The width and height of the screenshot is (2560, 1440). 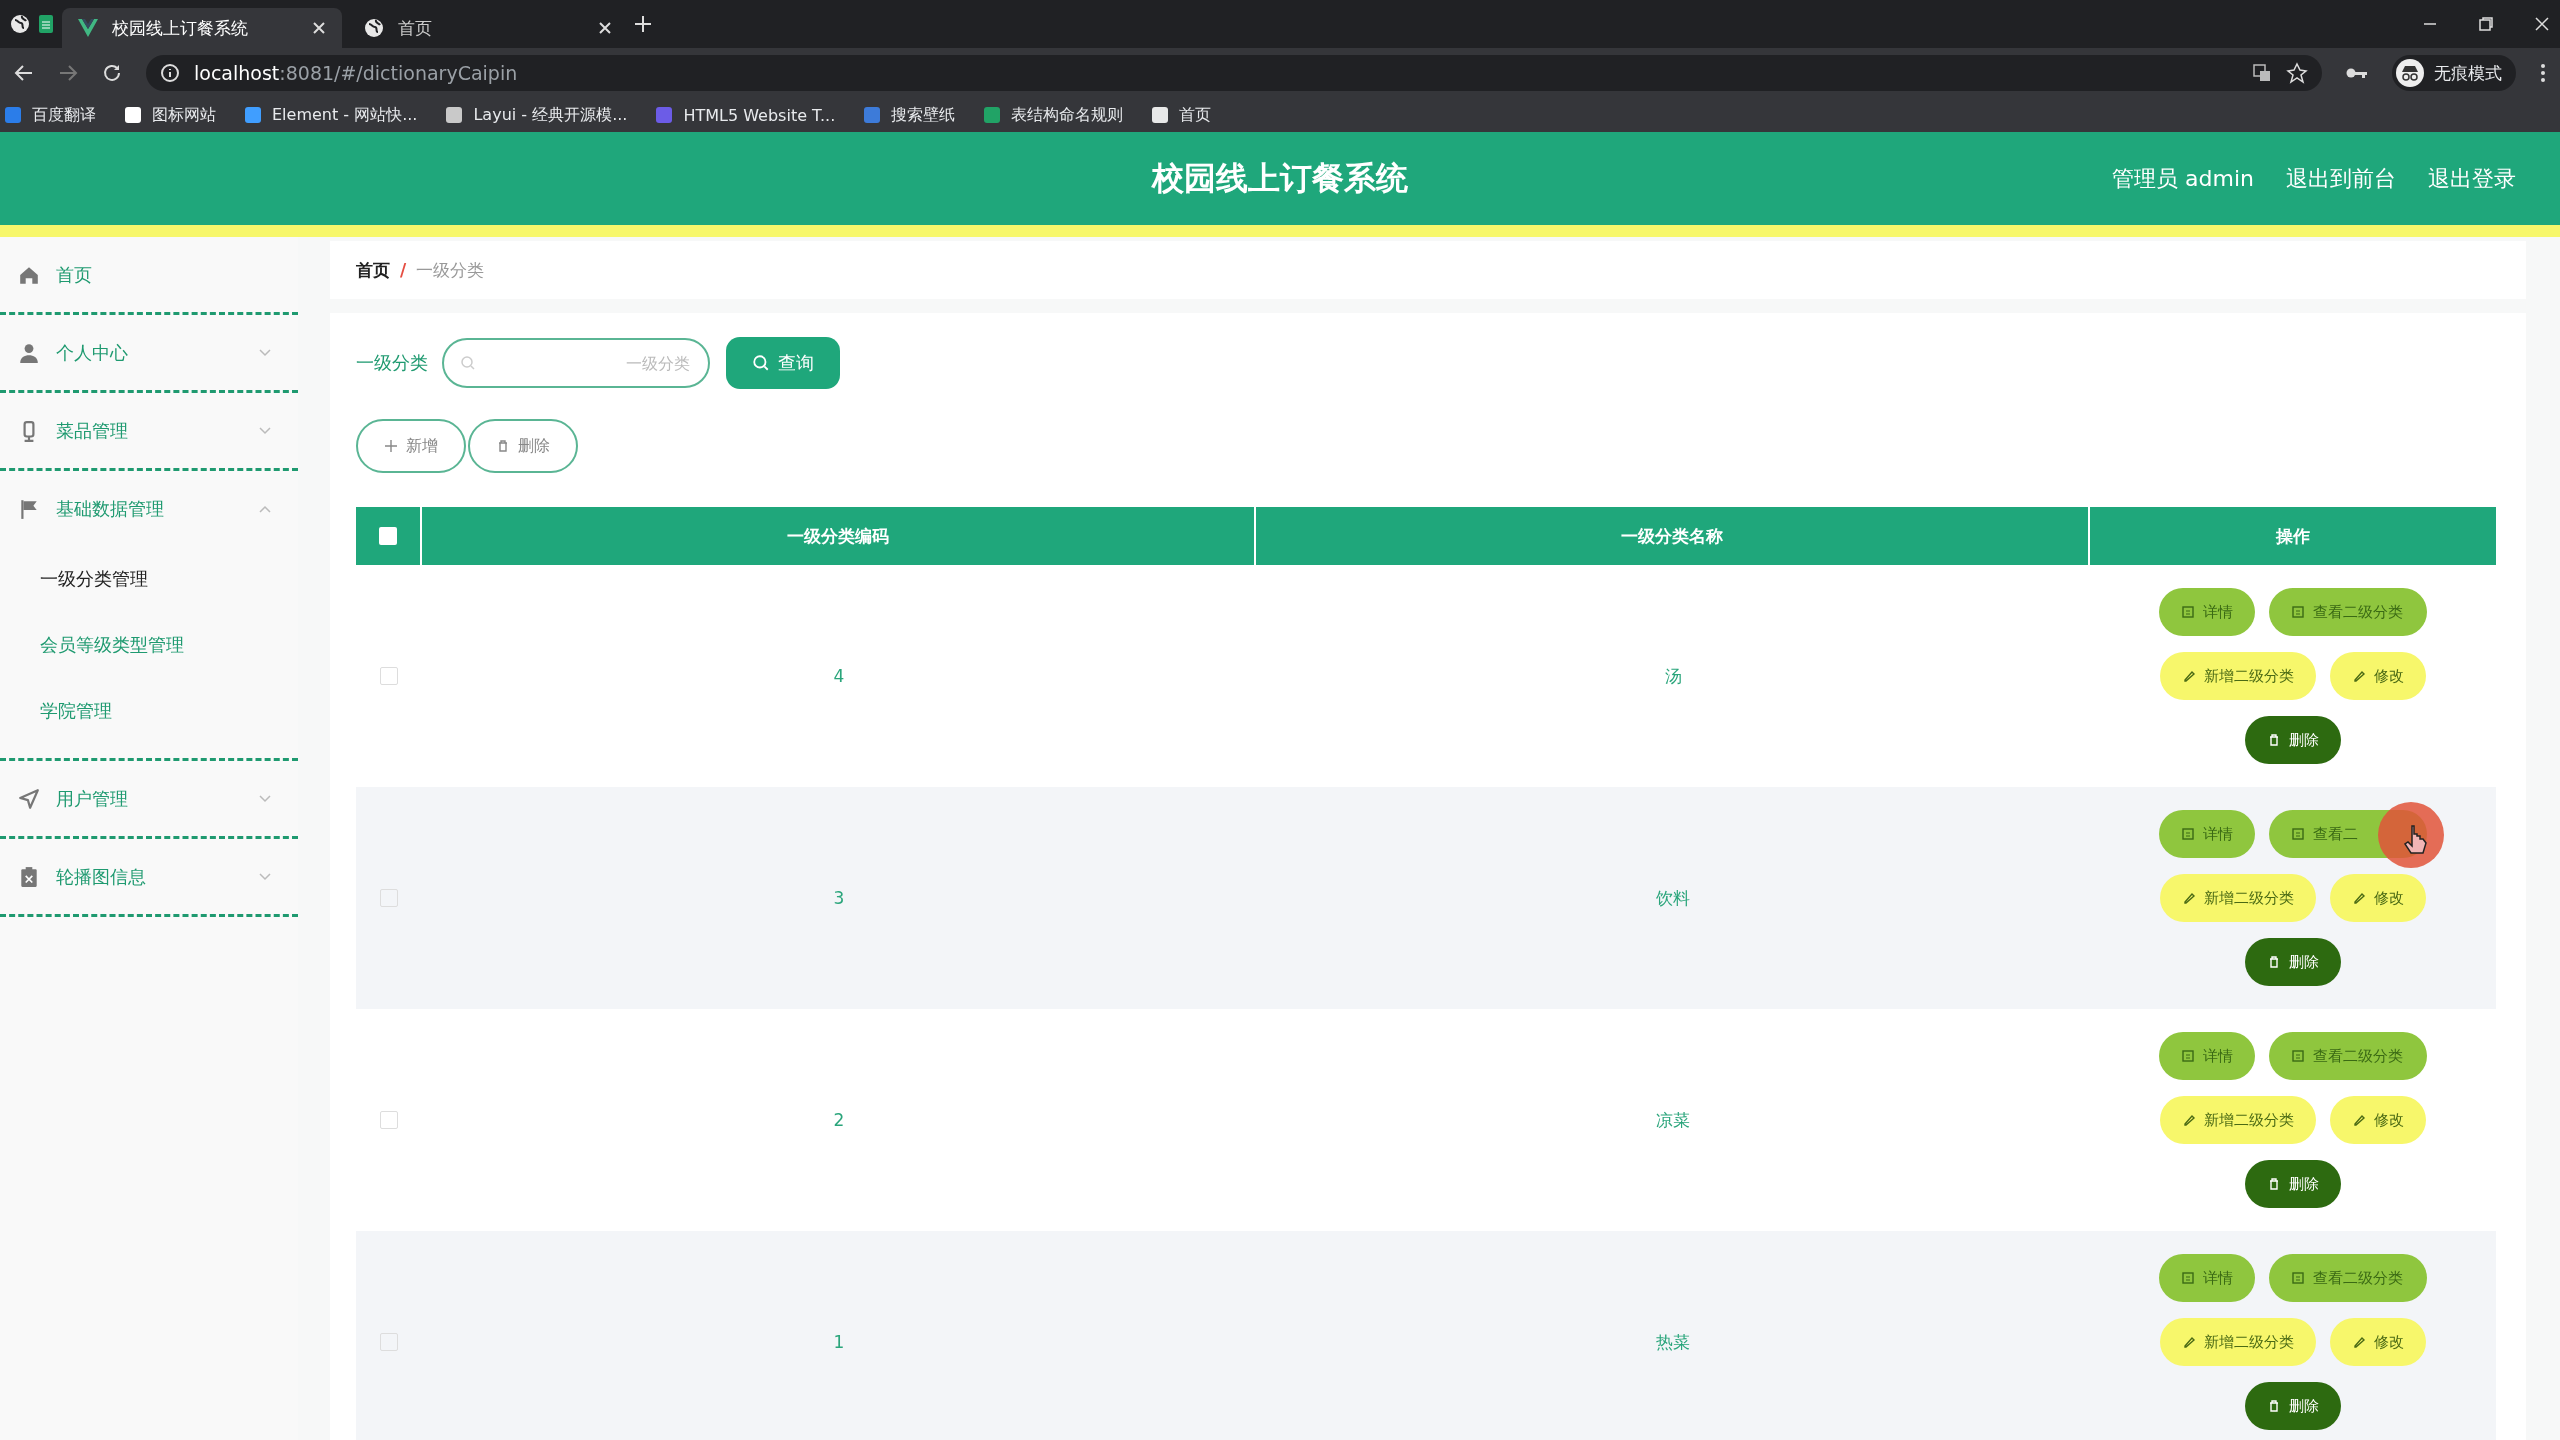 What do you see at coordinates (1053, 115) in the screenshot?
I see `bookmark: 表结构命名规则` at bounding box center [1053, 115].